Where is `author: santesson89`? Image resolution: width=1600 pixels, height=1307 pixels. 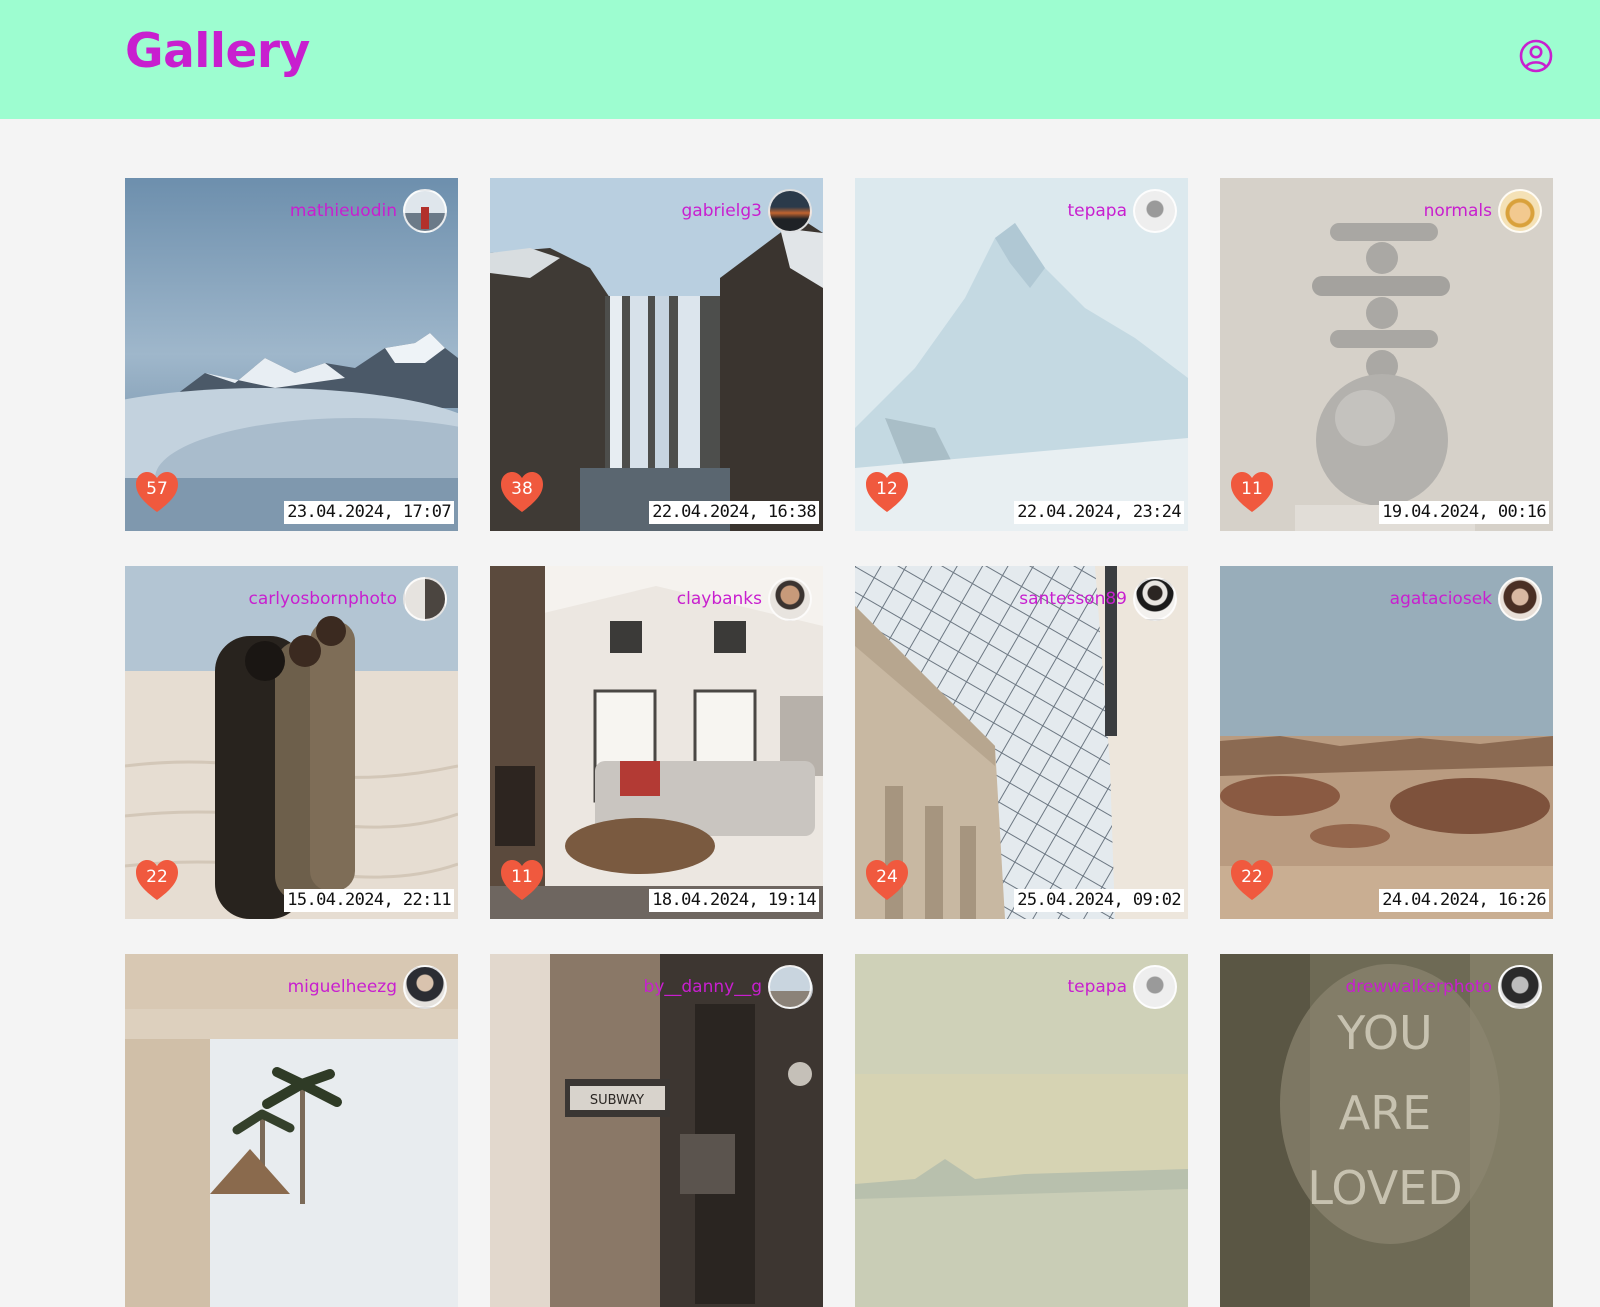
author: santesson89 is located at coordinates (1098, 599).